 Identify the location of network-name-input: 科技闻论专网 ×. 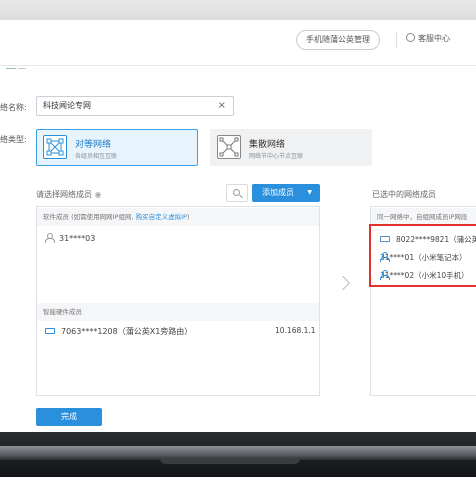
(135, 106).